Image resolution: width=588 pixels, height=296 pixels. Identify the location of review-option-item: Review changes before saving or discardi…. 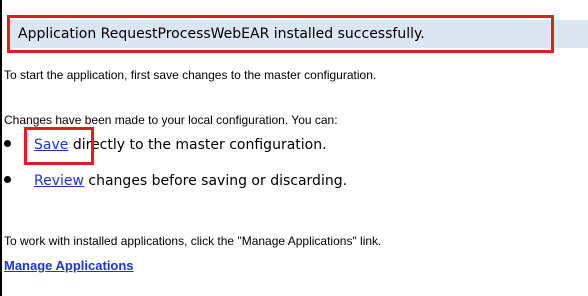
(175, 181).